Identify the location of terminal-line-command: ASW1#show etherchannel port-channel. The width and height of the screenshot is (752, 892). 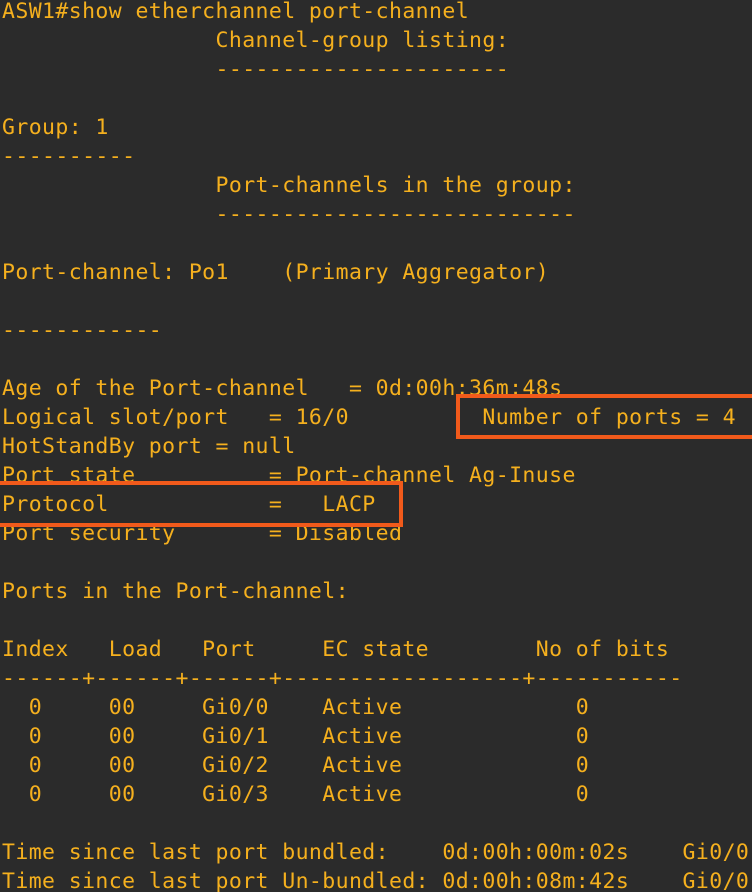
(236, 12).